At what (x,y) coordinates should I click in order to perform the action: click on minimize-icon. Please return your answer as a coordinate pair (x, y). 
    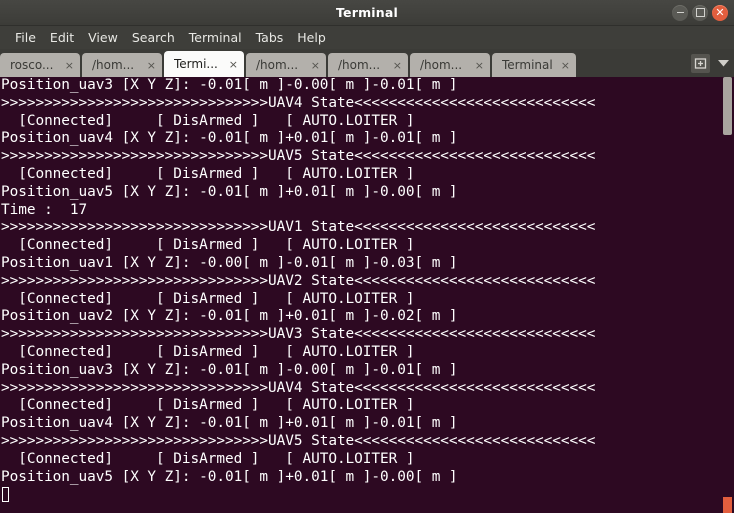
    Looking at the image, I should click on (680, 12).